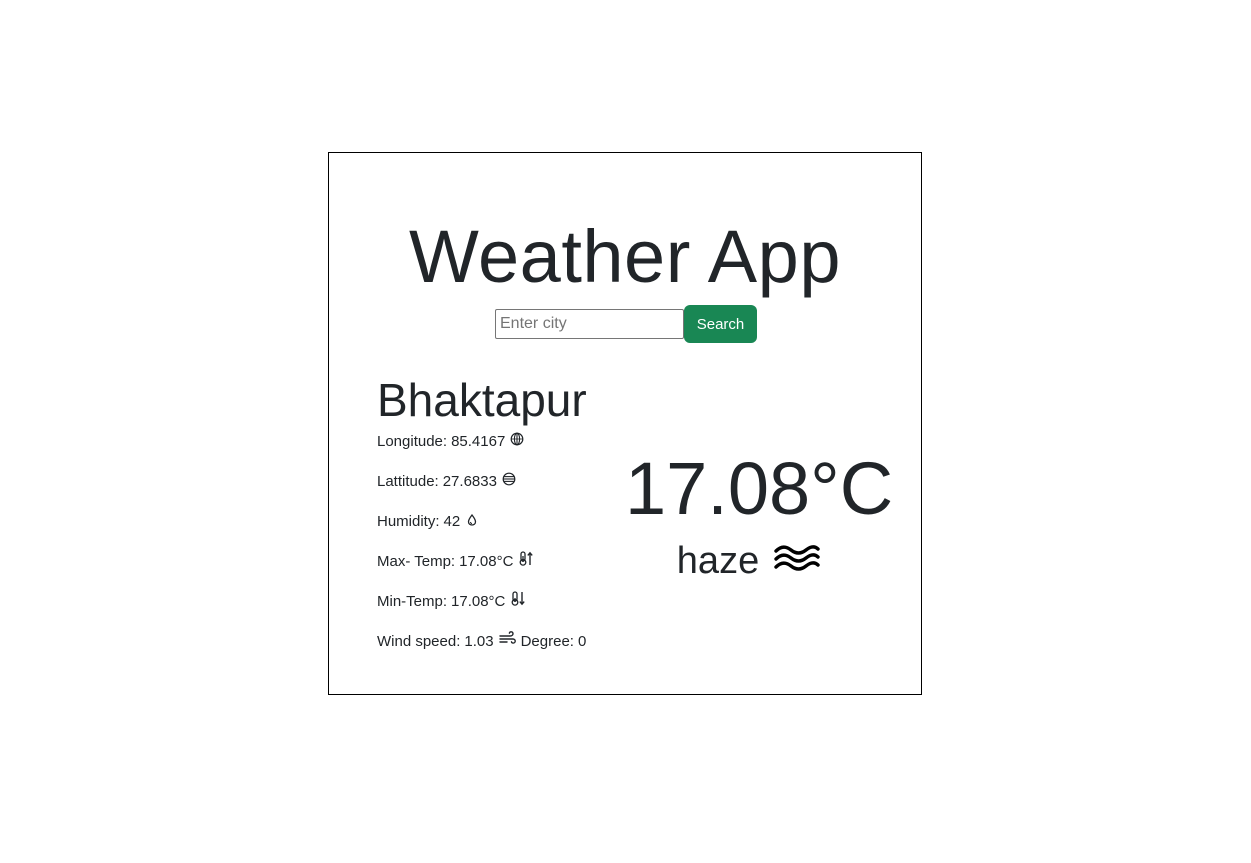 The height and width of the screenshot is (863, 1251). I want to click on city-search-input, so click(589, 324).